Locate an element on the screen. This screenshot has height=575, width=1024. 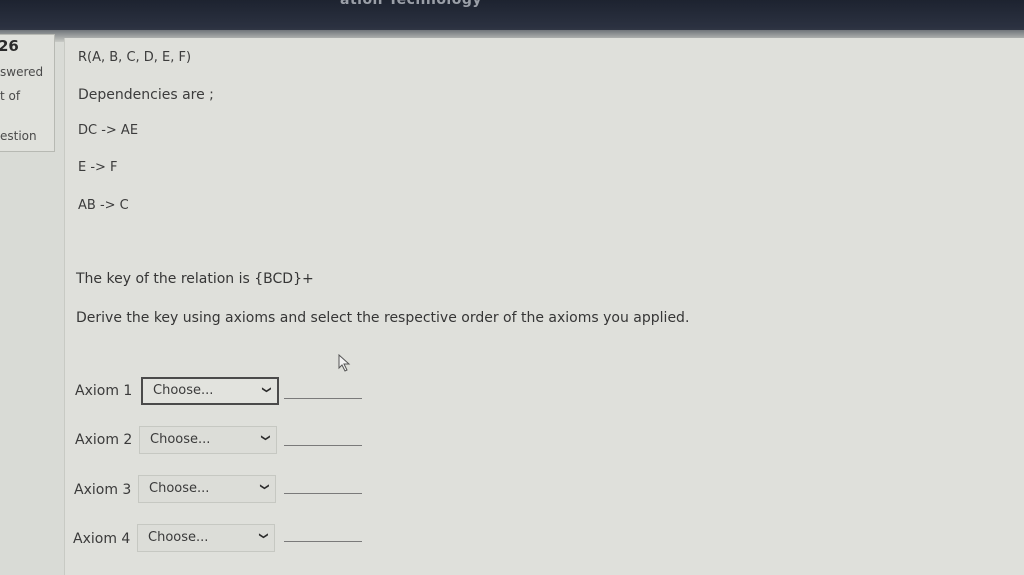
dependency-2: E -> F is located at coordinates (98, 167).